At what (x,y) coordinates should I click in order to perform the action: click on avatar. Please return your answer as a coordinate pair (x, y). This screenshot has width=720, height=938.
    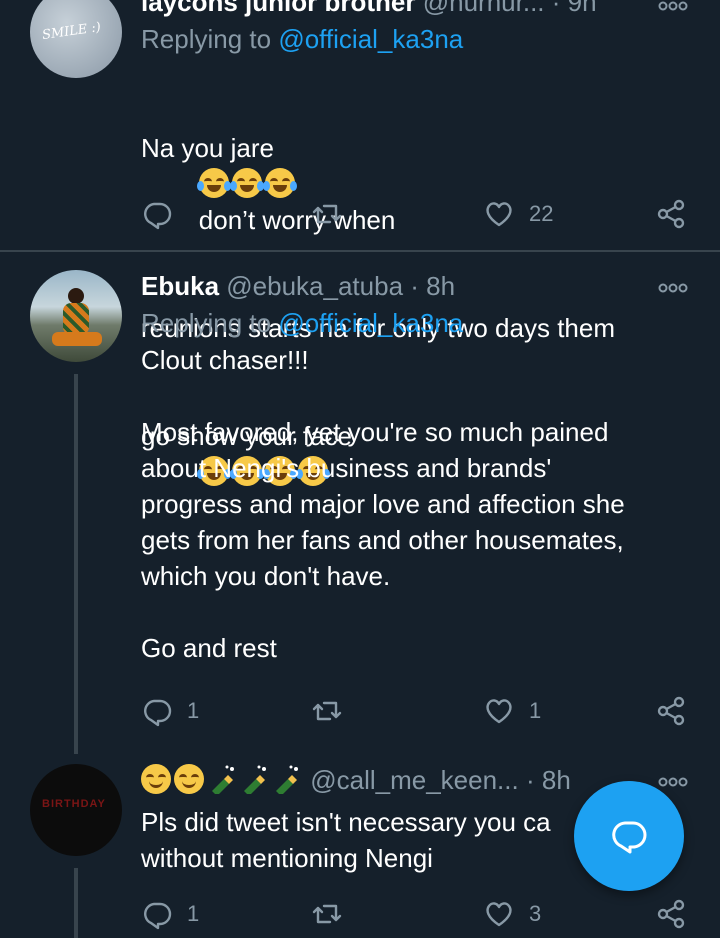
    Looking at the image, I should click on (76, 316).